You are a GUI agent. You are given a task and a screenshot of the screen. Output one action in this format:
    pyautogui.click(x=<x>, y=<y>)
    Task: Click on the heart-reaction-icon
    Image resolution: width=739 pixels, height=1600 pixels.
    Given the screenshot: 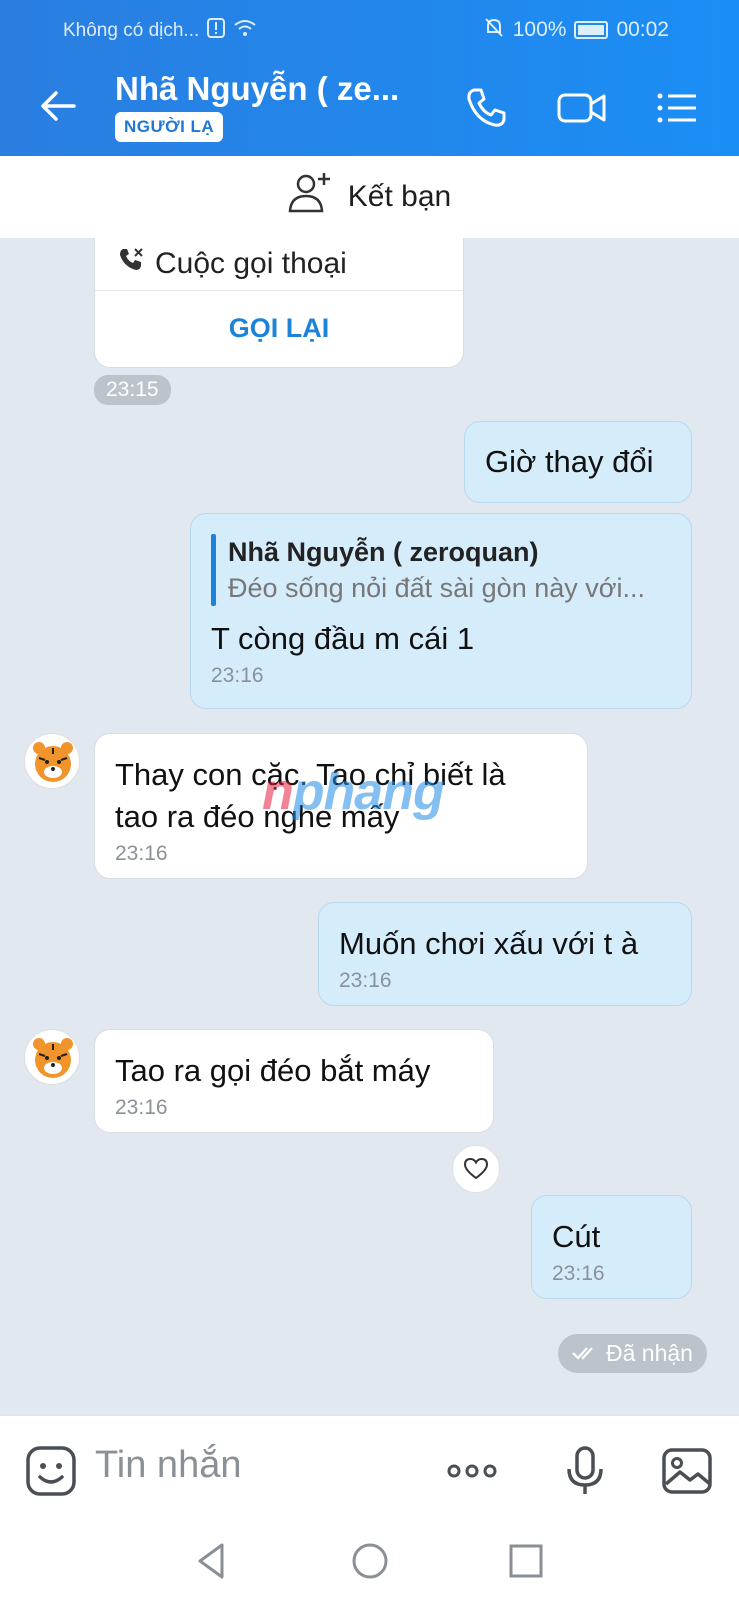 What is the action you would take?
    pyautogui.click(x=476, y=1169)
    